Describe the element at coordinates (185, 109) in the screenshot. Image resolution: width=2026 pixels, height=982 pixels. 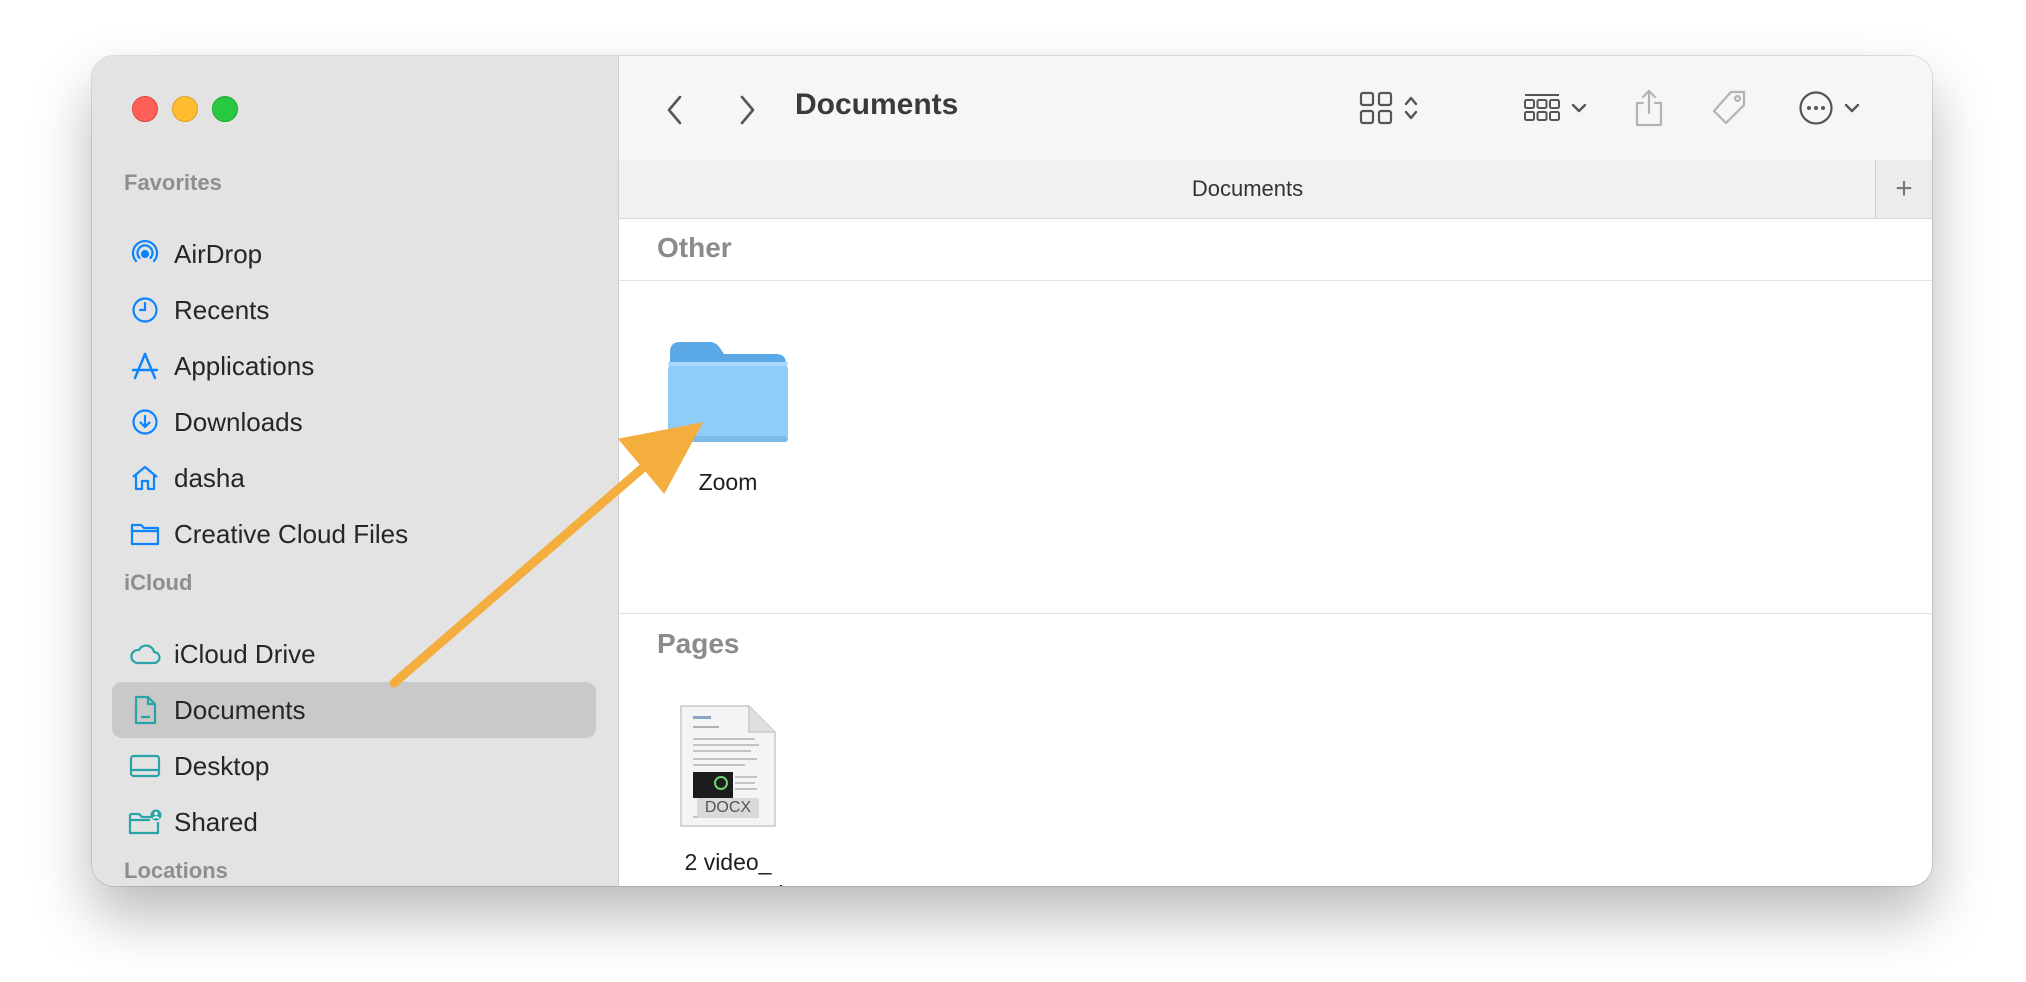
I see `minimize-button` at that location.